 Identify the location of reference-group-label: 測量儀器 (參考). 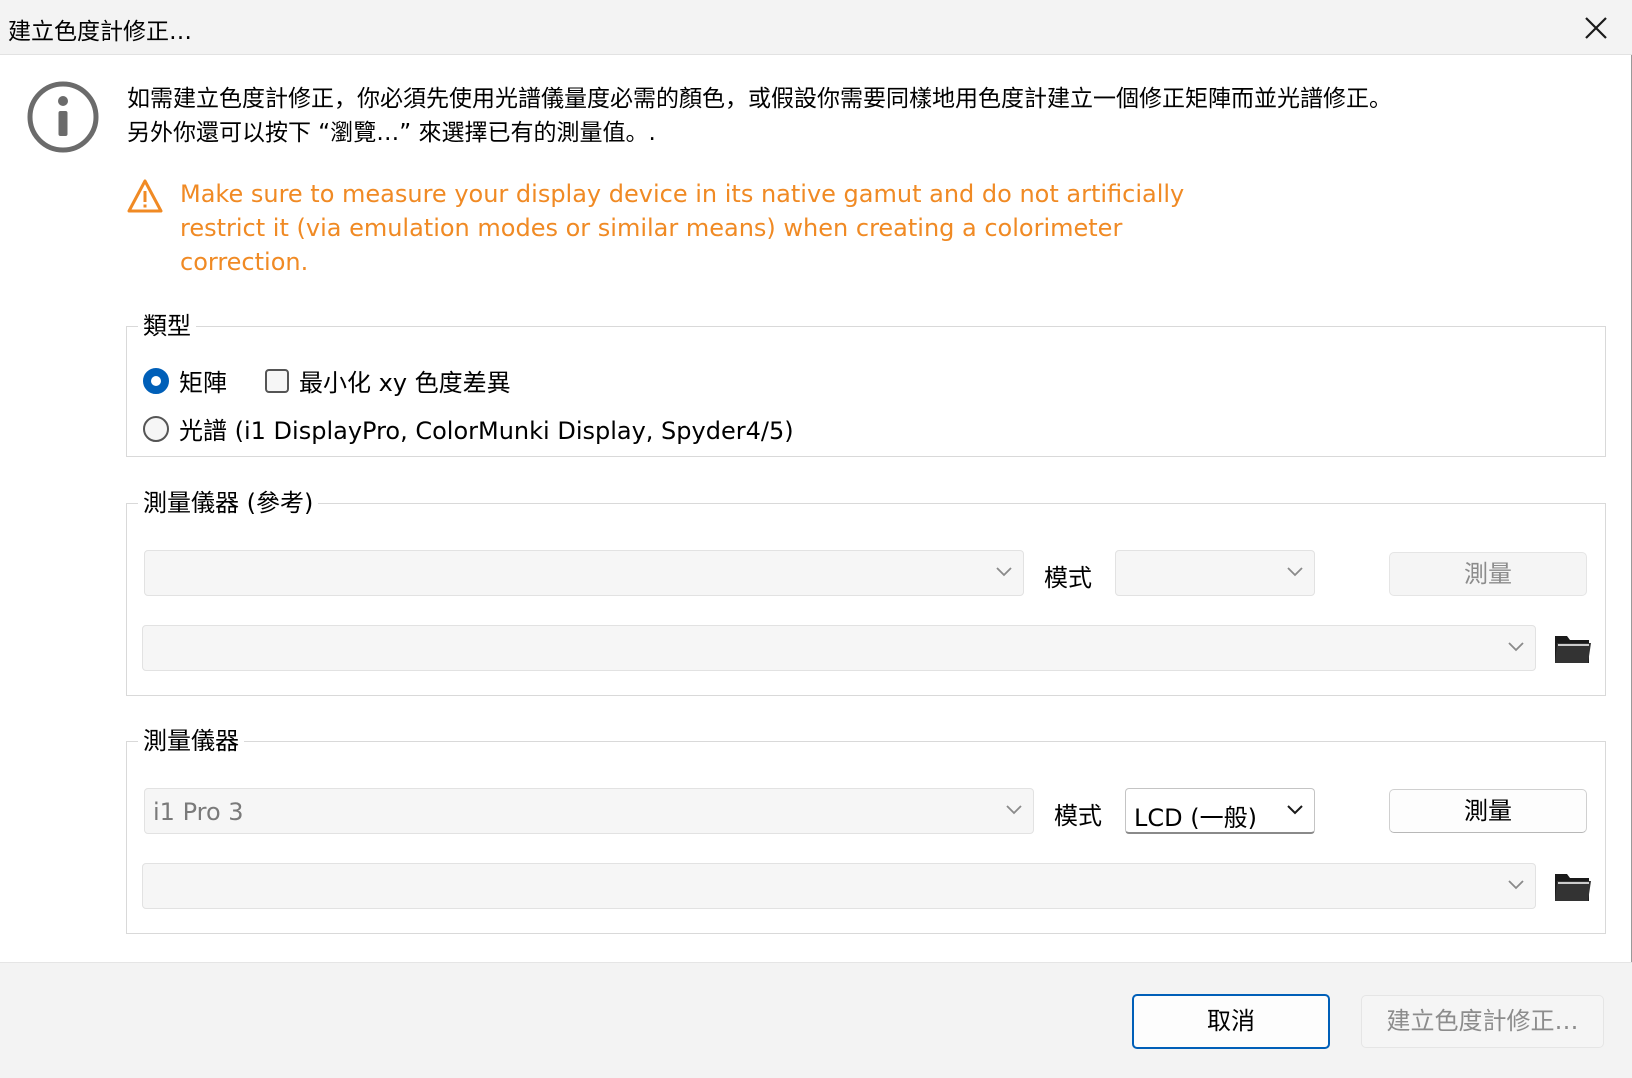
(228, 503).